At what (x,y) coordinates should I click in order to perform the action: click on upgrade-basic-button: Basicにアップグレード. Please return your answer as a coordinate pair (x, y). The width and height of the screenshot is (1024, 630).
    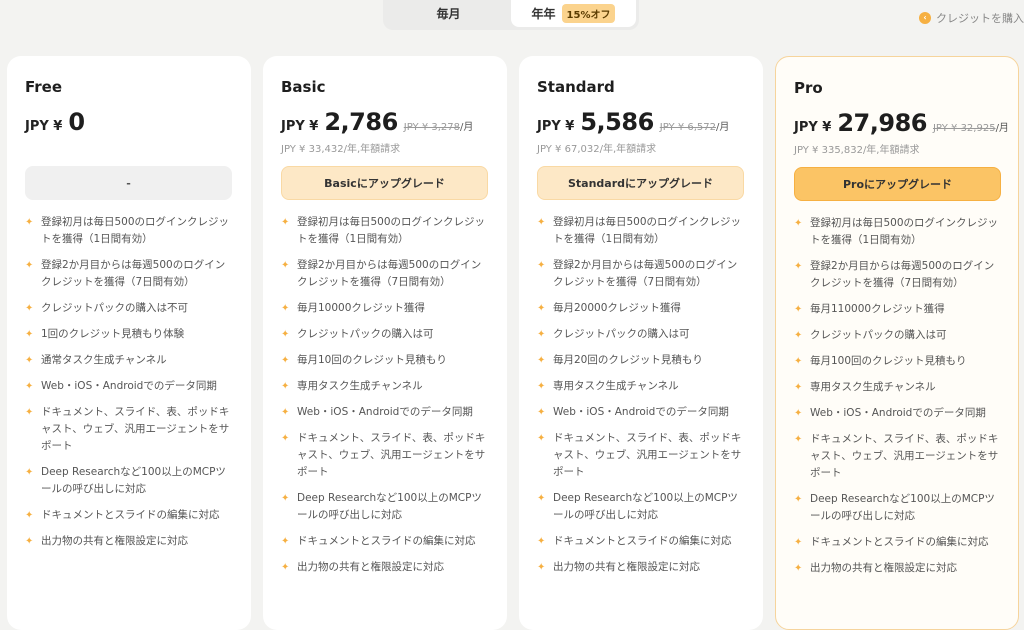
    Looking at the image, I should click on (384, 183).